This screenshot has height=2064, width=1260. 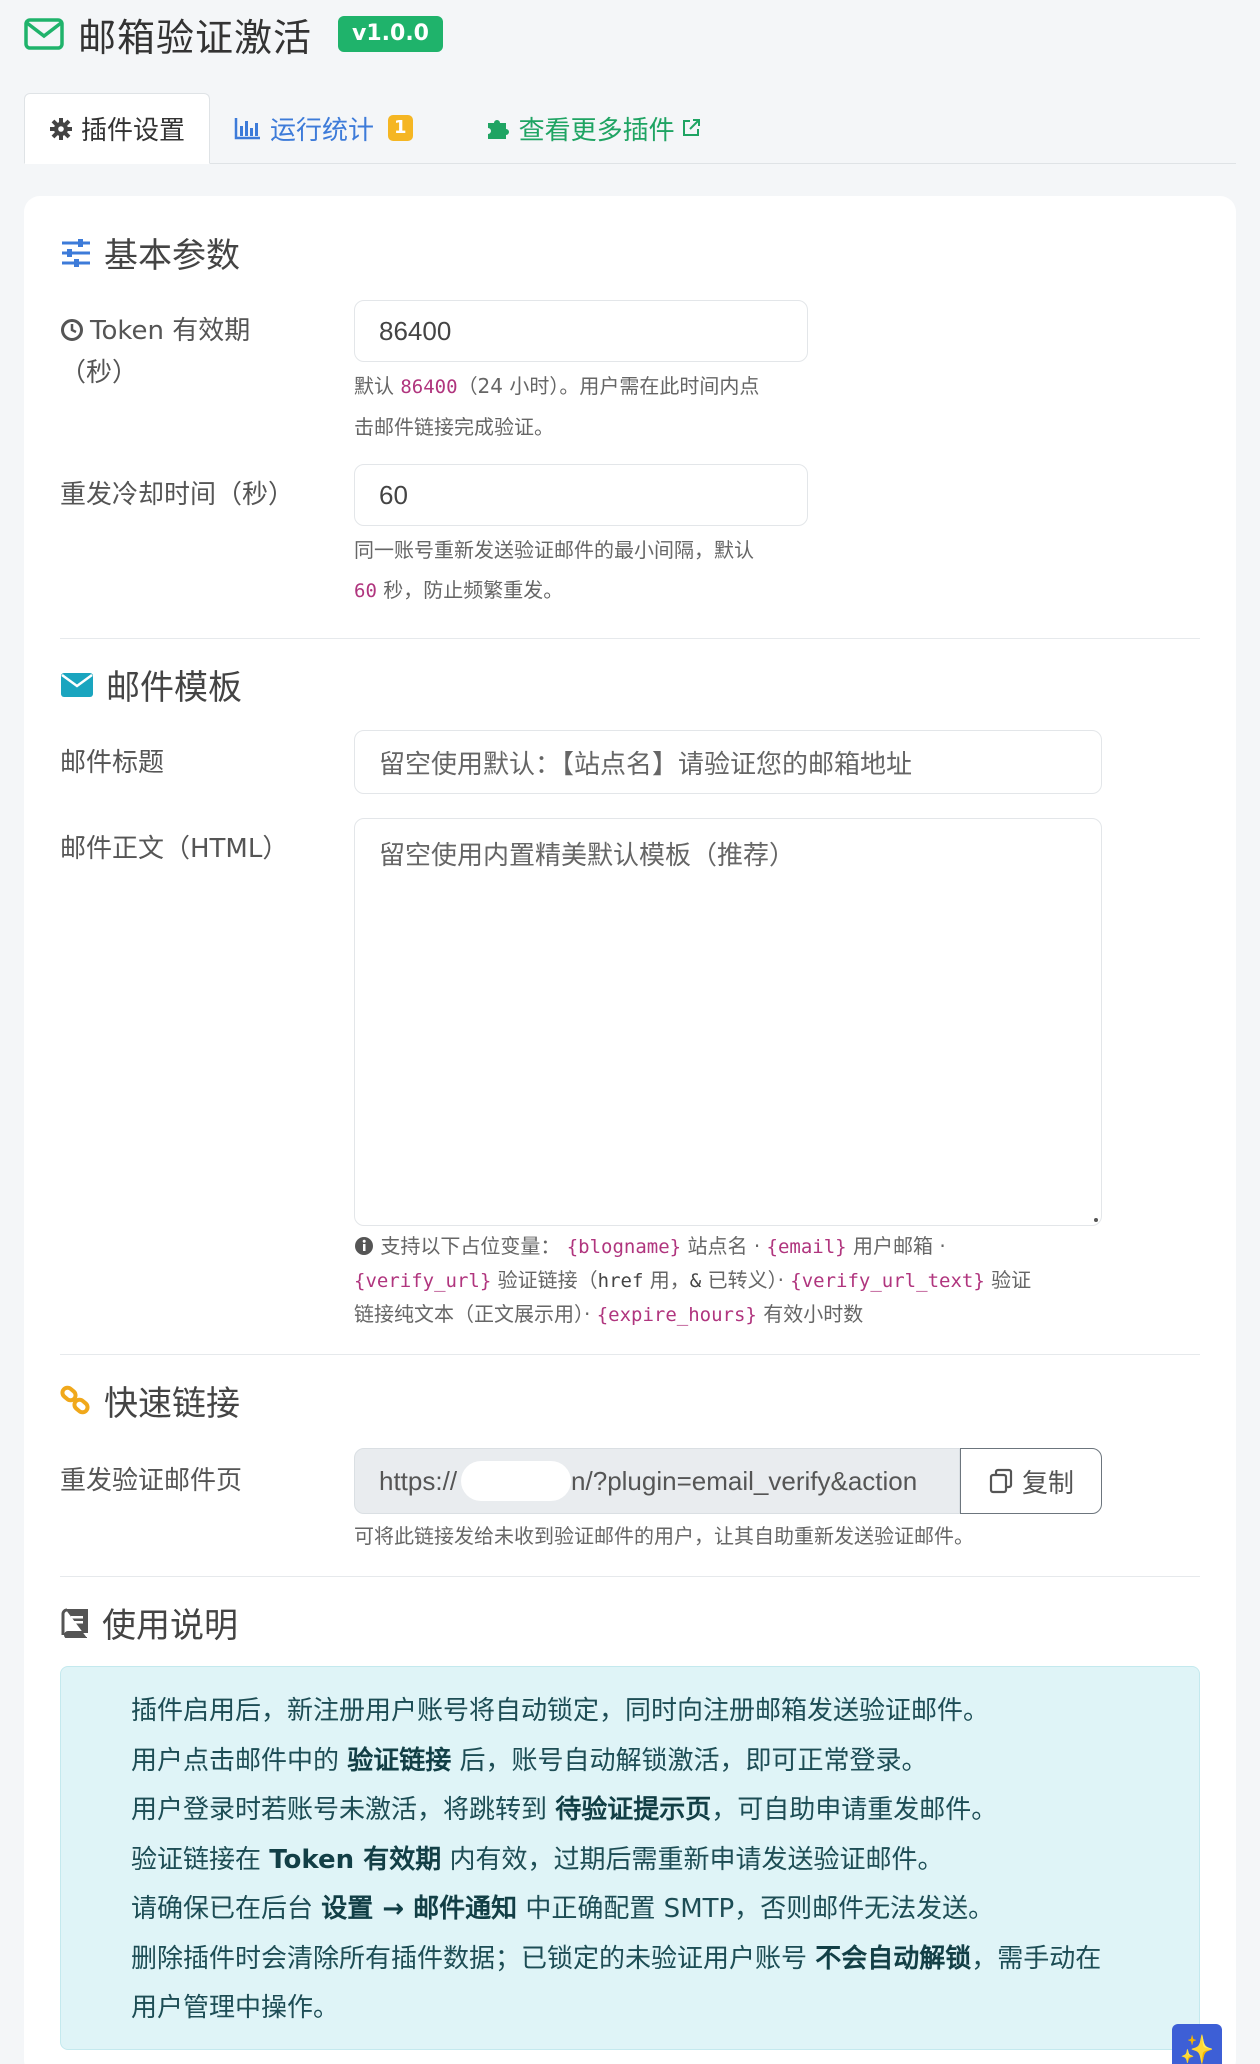 I want to click on tab-bar: 插件设置 运行统计 1 查看更多插件, so click(x=630, y=128).